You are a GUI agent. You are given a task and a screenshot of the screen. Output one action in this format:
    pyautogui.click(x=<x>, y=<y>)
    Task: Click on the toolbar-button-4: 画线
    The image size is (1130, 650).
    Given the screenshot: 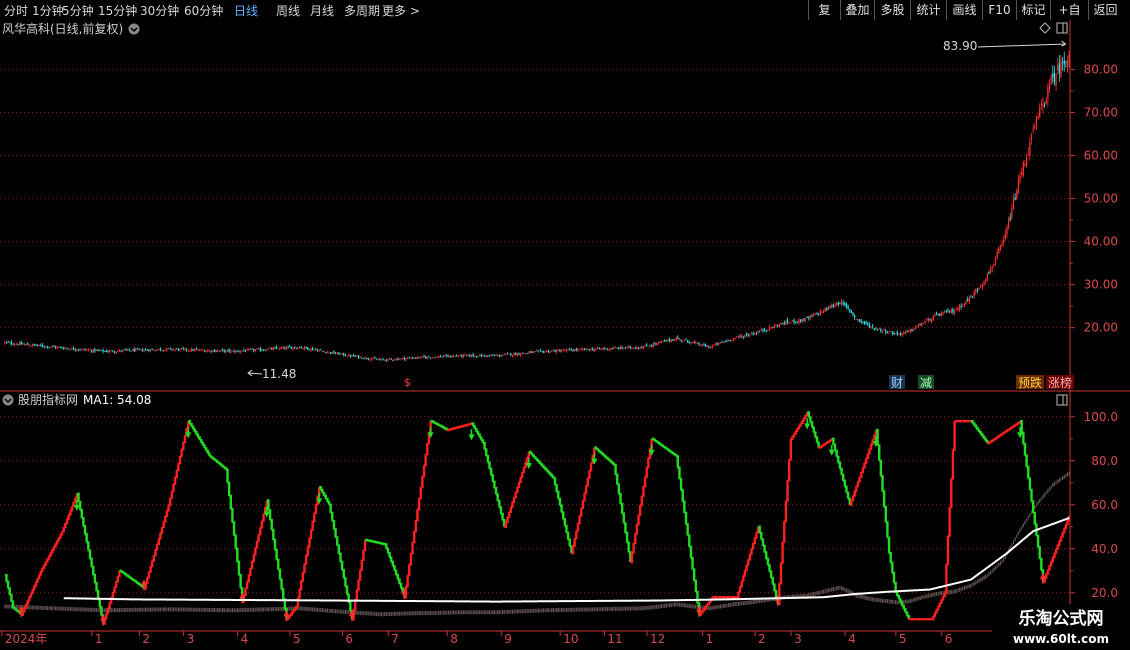 What is the action you would take?
    pyautogui.click(x=964, y=10)
    